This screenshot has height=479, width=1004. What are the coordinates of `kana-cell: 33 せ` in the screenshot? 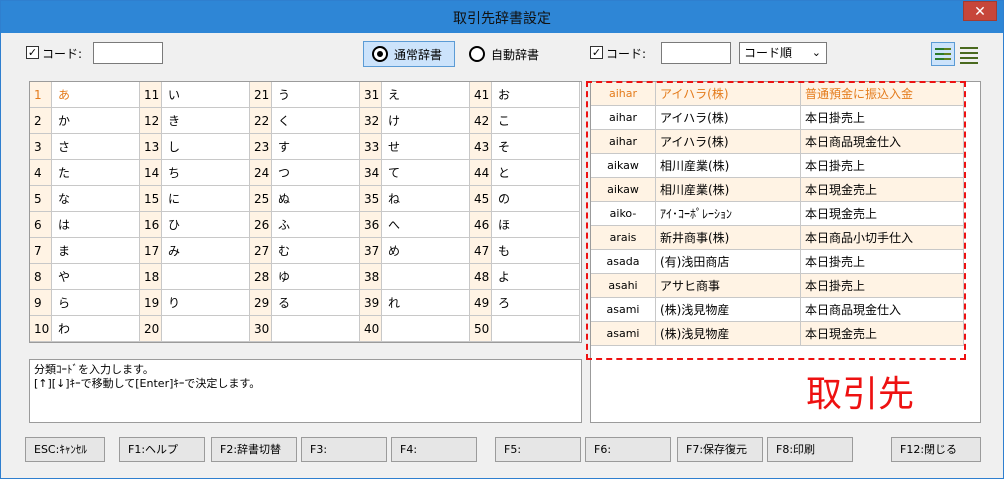 It's located at (415, 147).